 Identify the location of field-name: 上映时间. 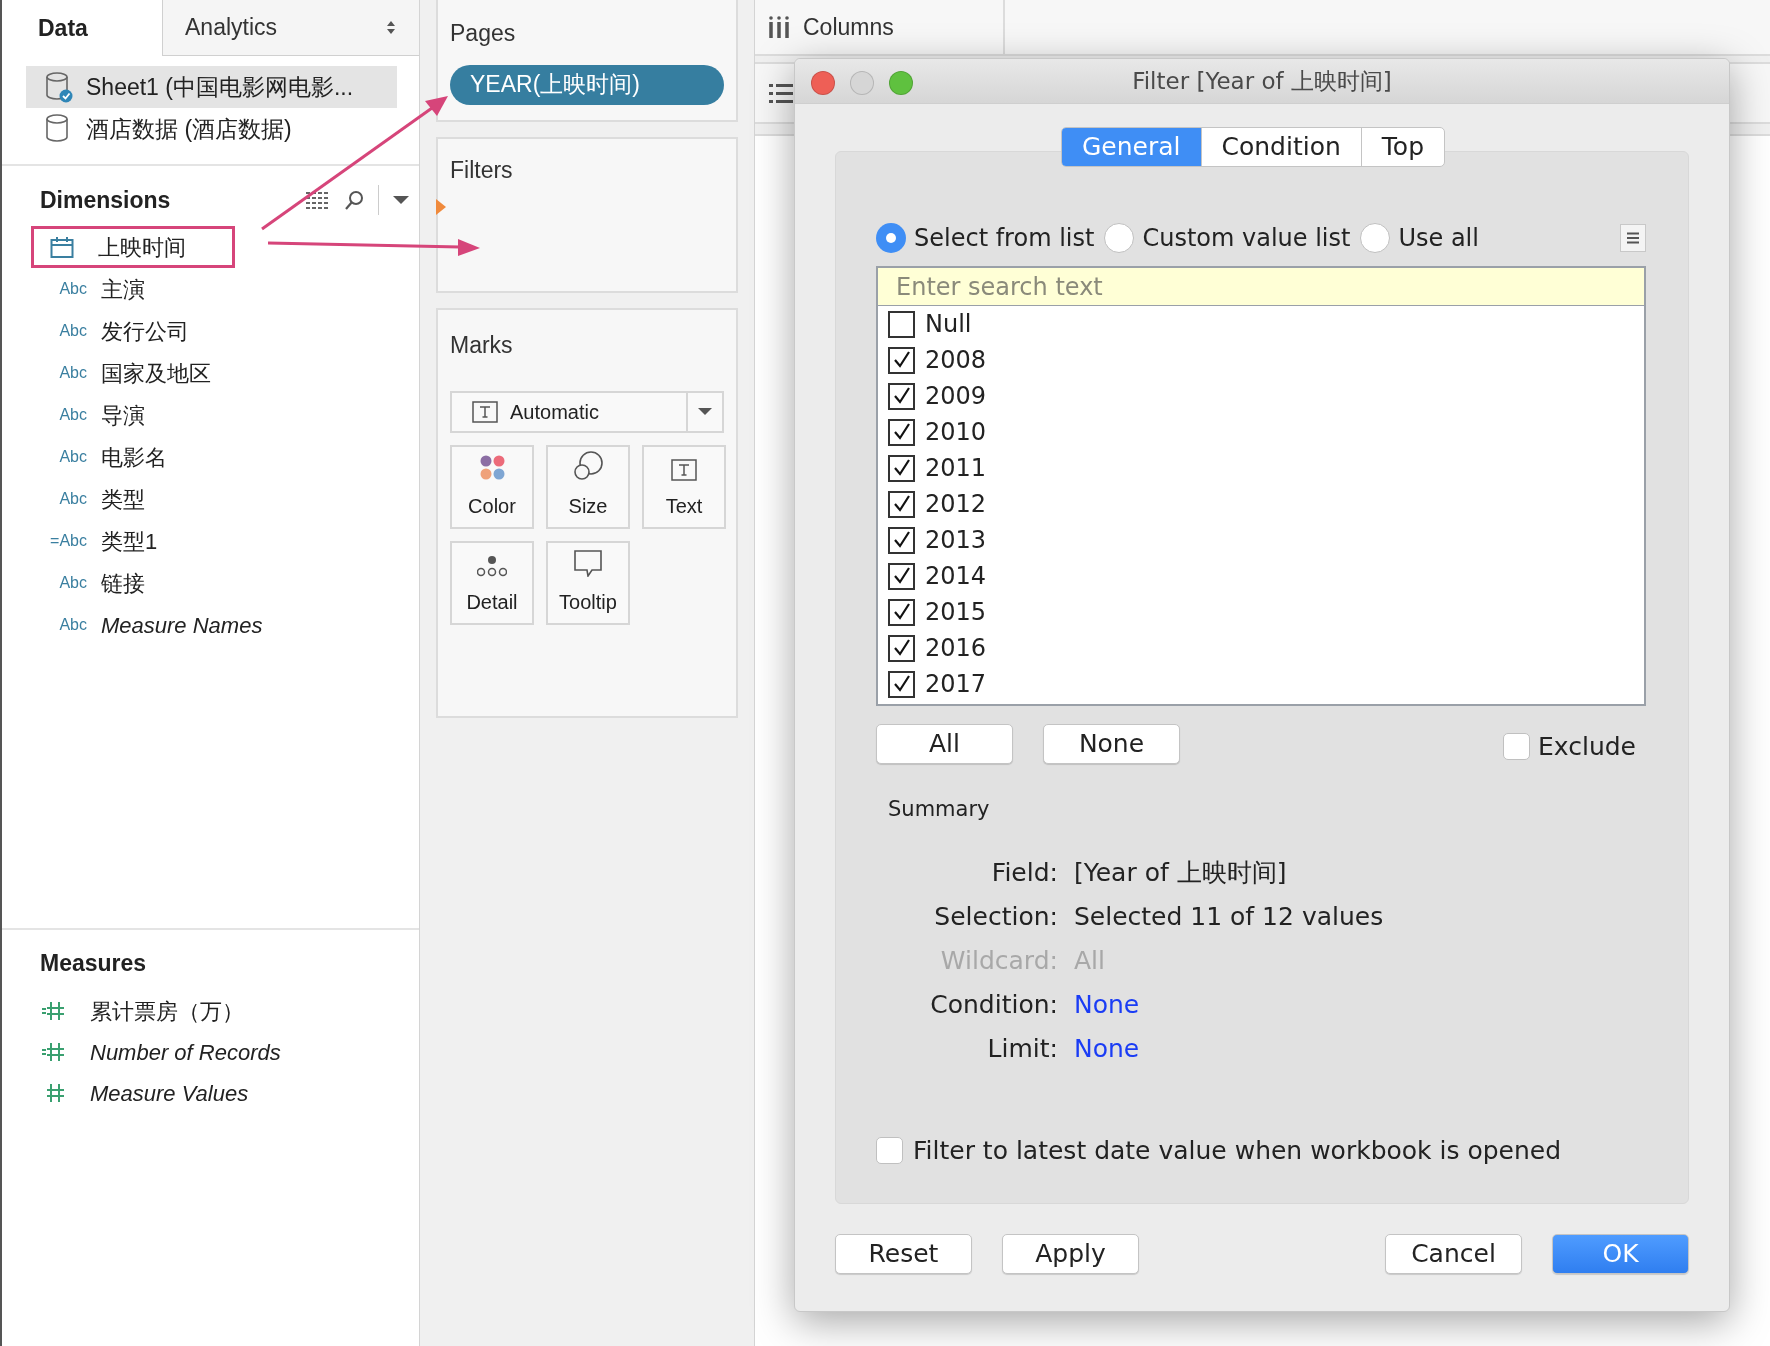
(142, 247).